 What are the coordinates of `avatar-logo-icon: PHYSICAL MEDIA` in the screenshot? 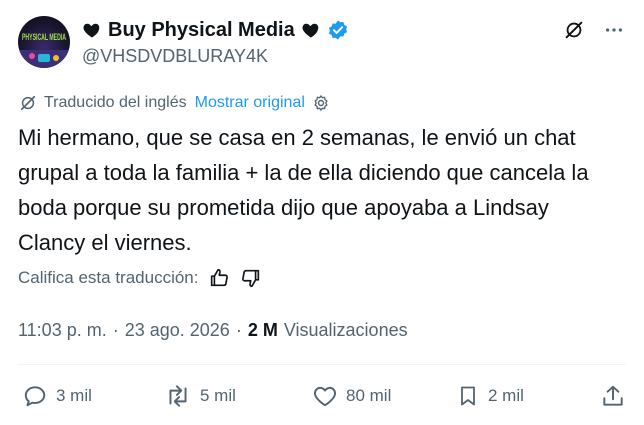 It's located at (44, 50).